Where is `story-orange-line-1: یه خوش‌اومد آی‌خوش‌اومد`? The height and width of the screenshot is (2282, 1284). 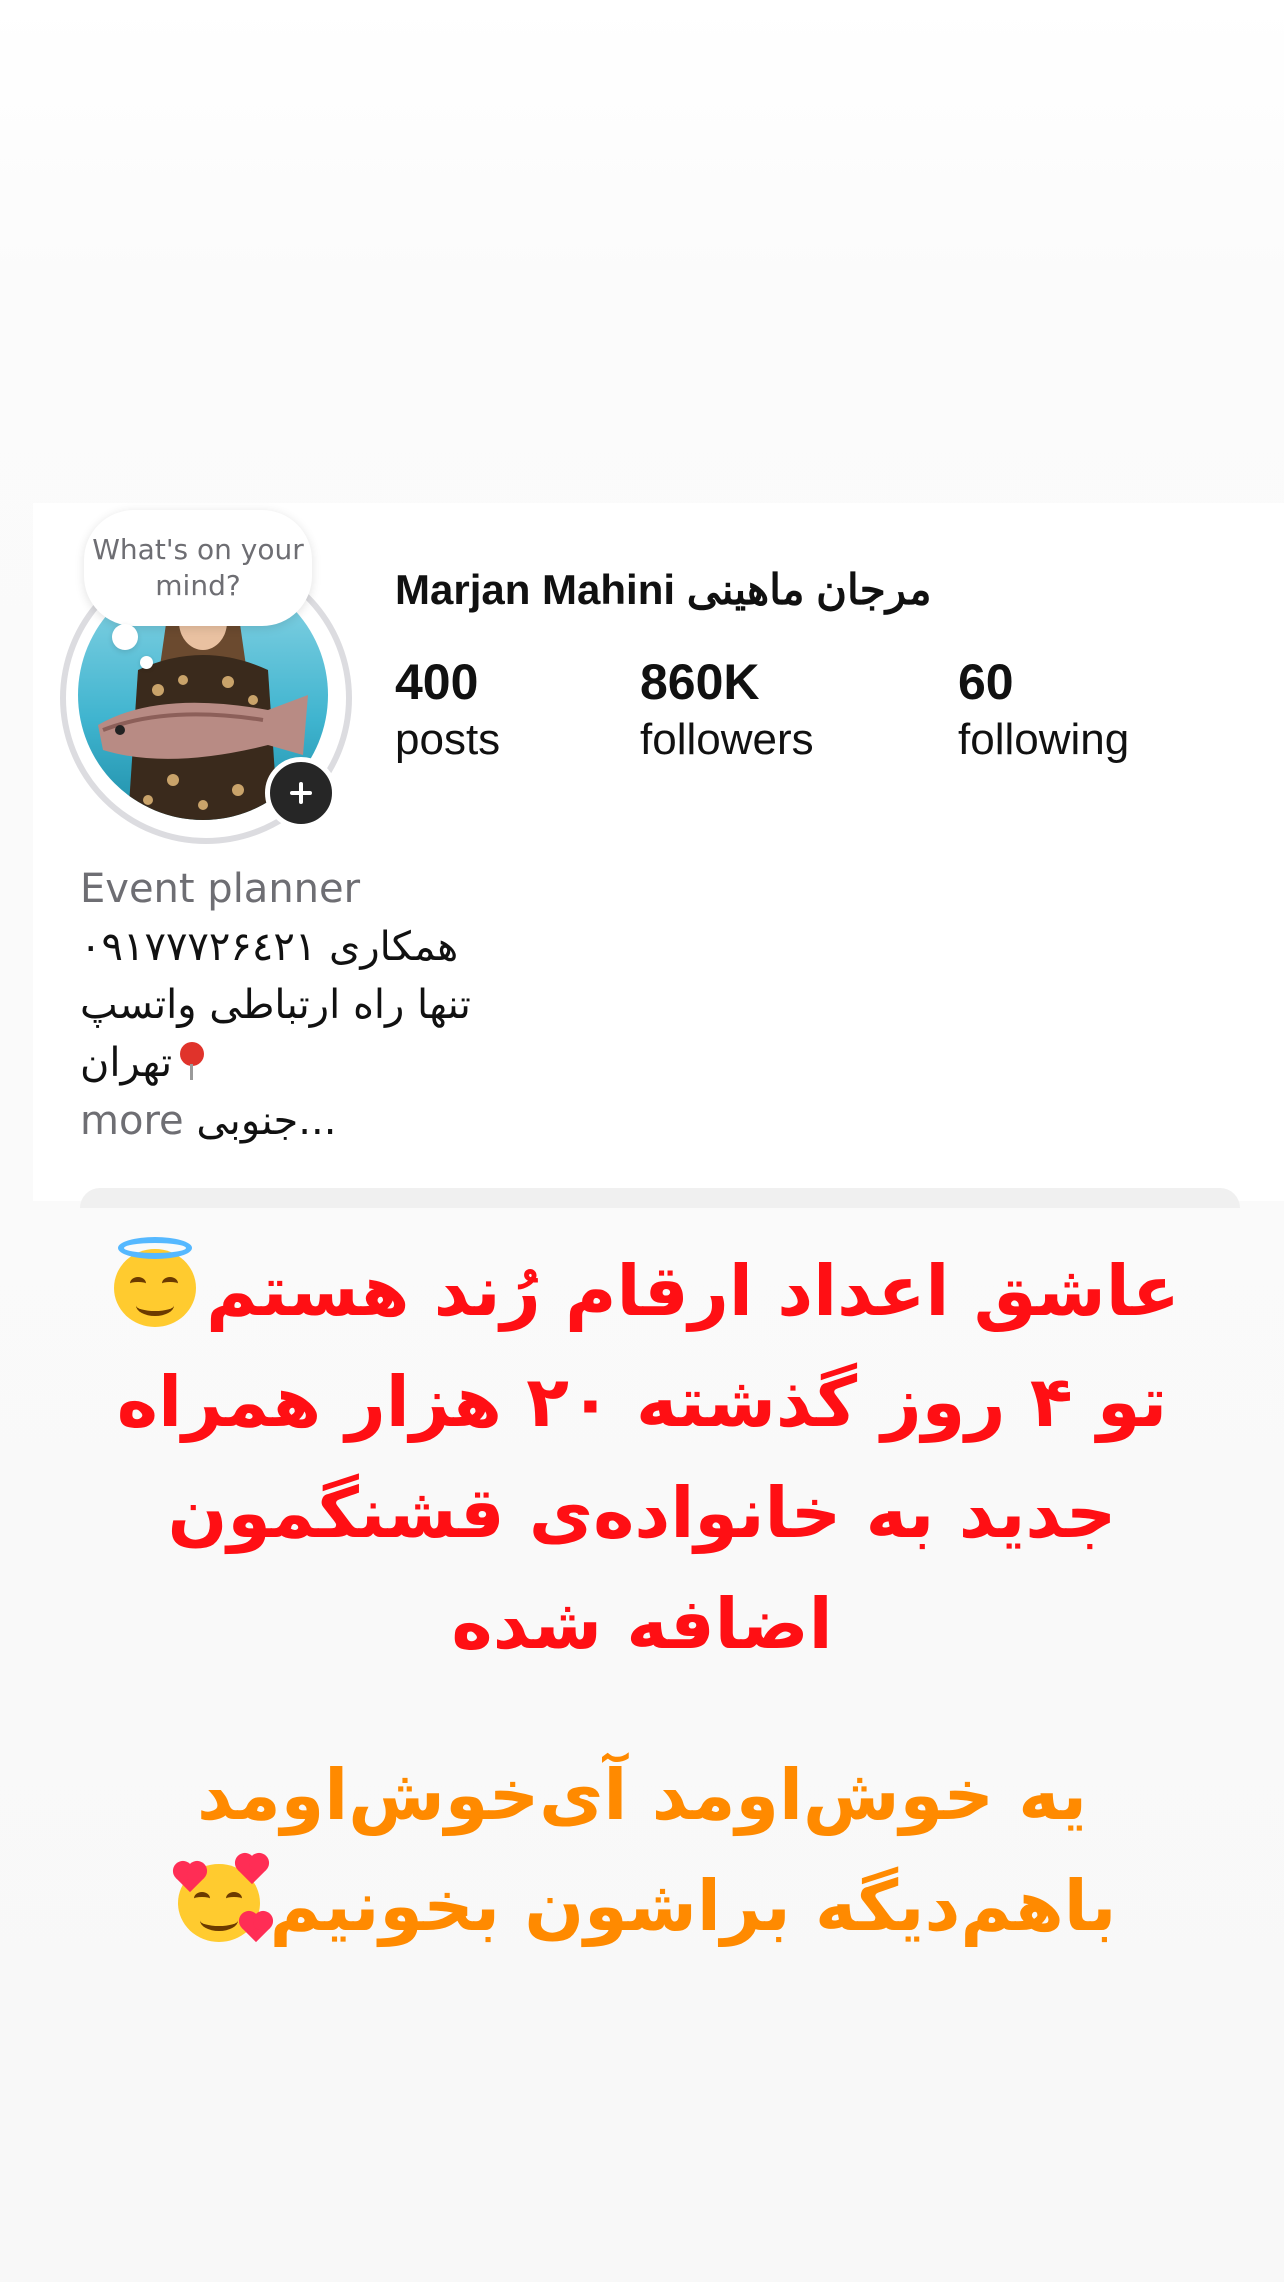 story-orange-line-1: یه خوش‌اومد آی‌خوش‌اومد is located at coordinates (642, 1795).